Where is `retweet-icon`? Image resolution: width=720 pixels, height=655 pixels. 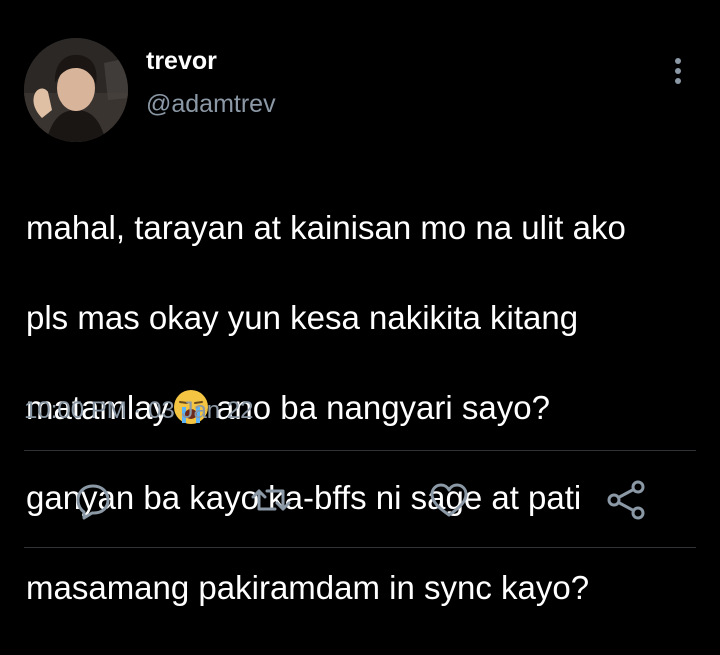
retweet-icon is located at coordinates (271, 500).